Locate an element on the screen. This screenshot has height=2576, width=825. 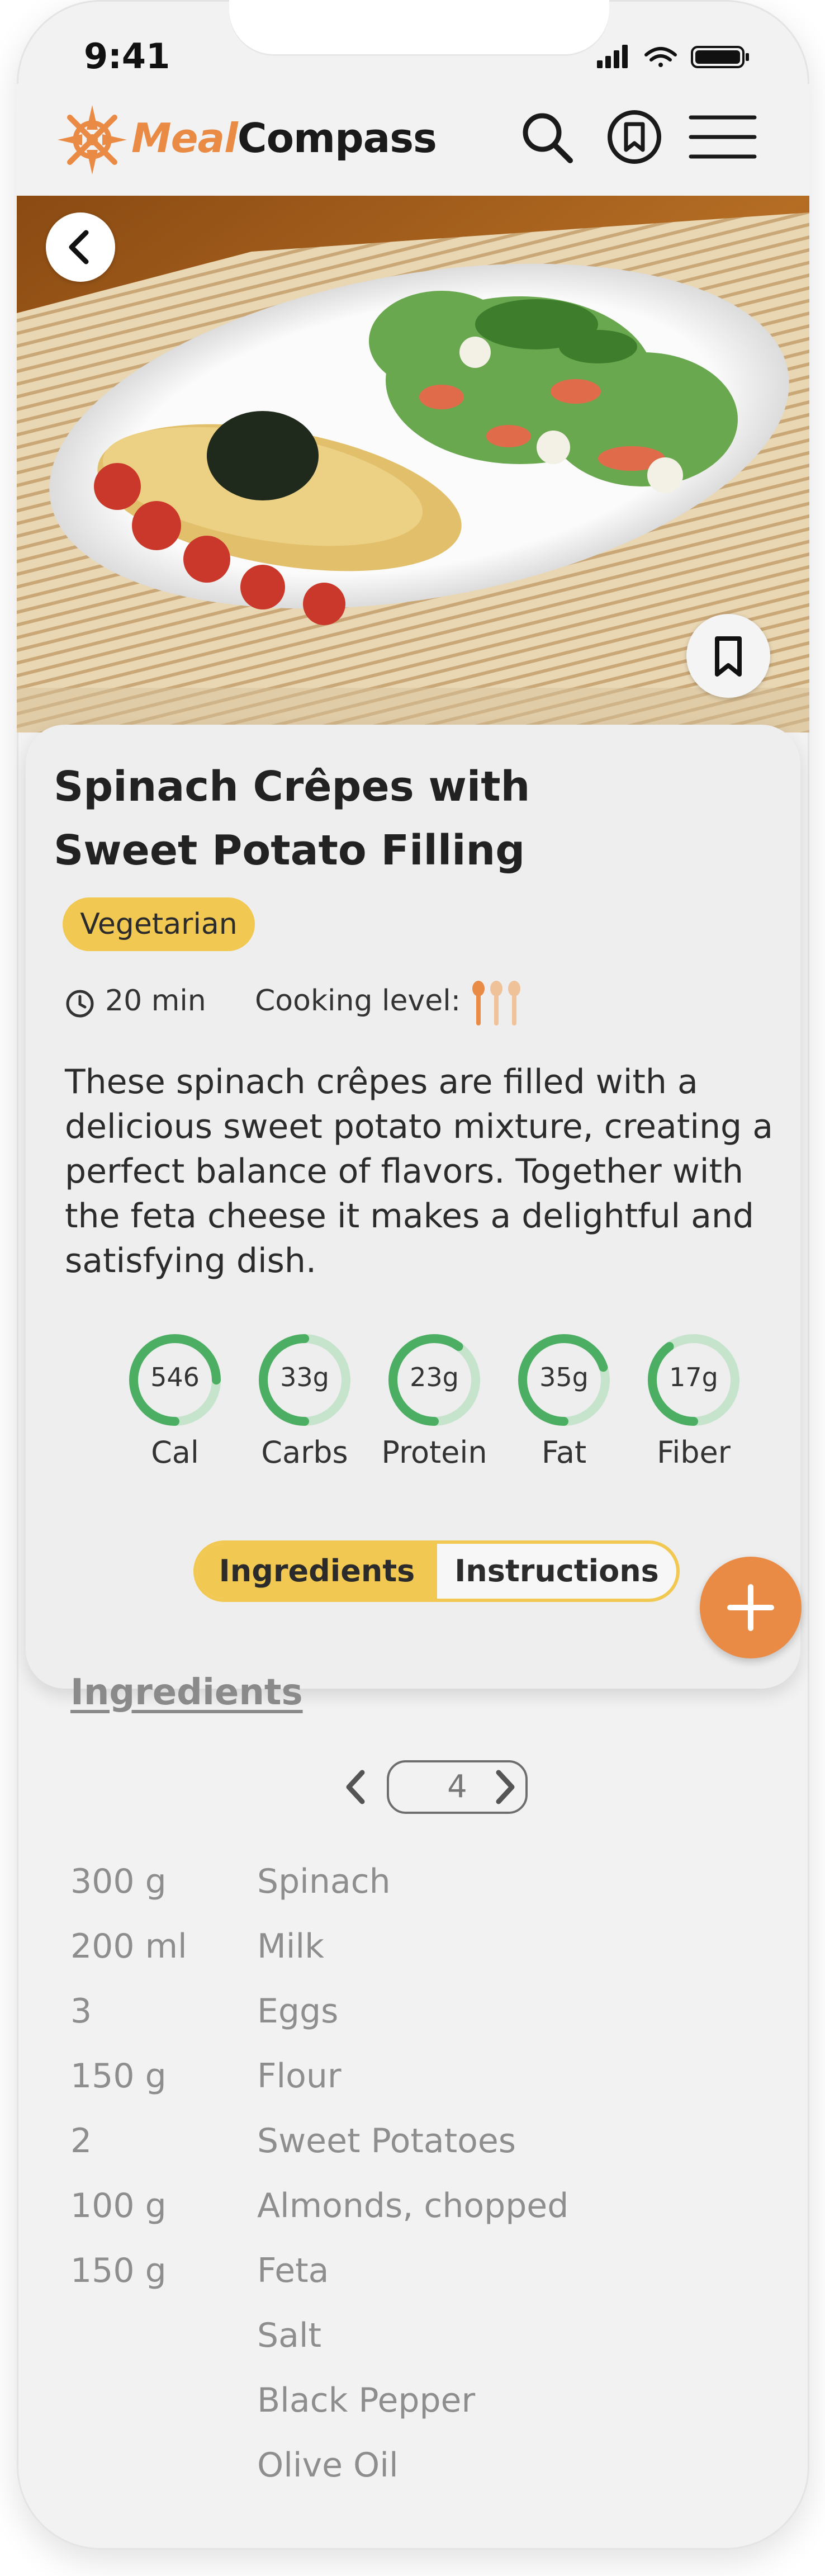
nutrition-label: Fat is located at coordinates (564, 1452).